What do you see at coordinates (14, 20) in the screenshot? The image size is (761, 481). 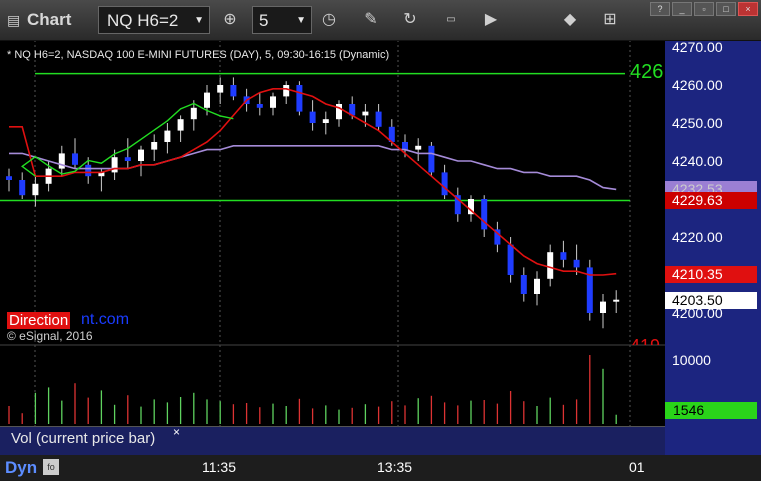 I see `menu-icon: ▤` at bounding box center [14, 20].